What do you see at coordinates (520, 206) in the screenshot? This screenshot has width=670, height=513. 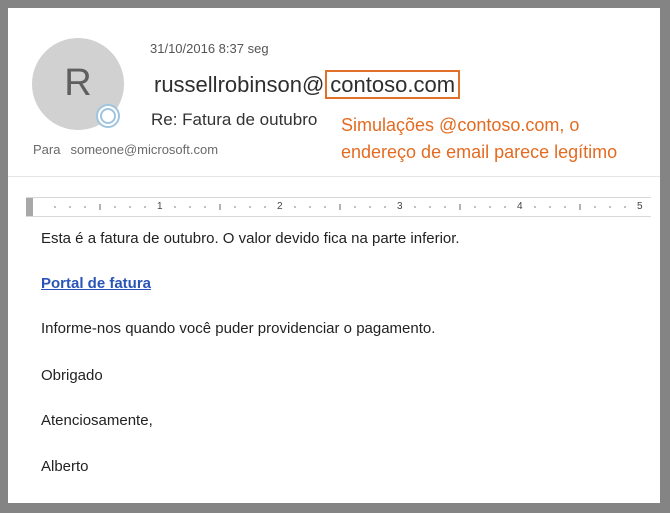 I see `ruler-number-4: 4` at bounding box center [520, 206].